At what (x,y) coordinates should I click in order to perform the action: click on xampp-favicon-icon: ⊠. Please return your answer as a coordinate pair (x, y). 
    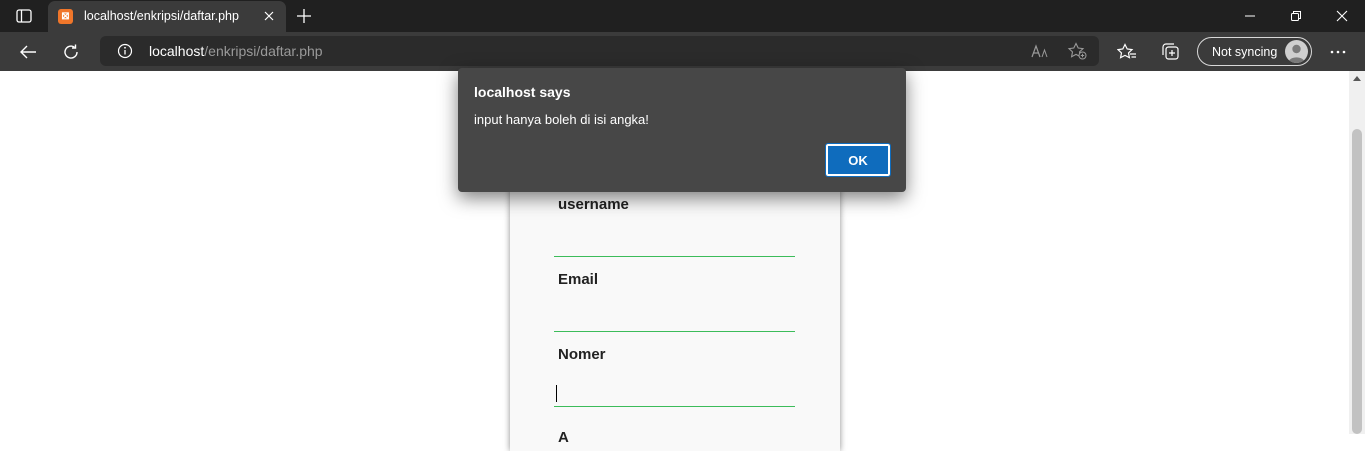
    Looking at the image, I should click on (65, 16).